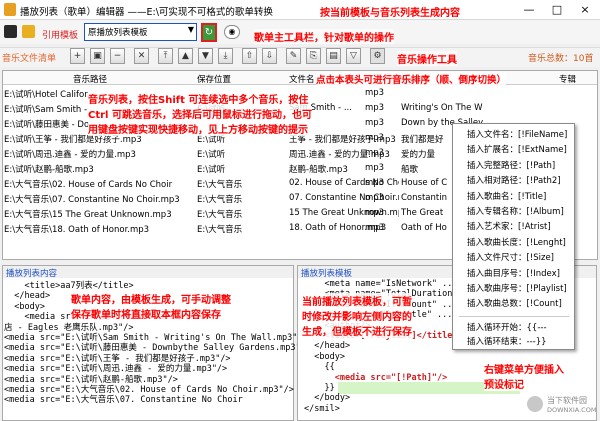  What do you see at coordinates (324, 356) in the screenshot?
I see `code-line: <body>` at bounding box center [324, 356].